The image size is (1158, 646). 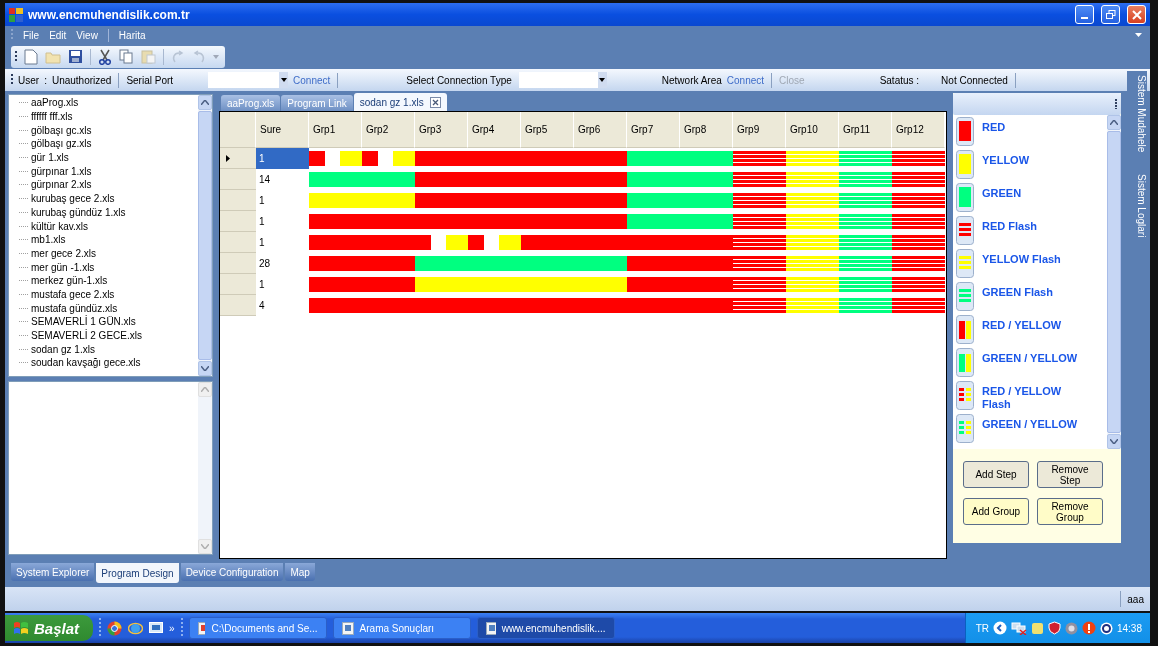 I want to click on tree-item: mustafa gündüz.xls, so click(x=74, y=308).